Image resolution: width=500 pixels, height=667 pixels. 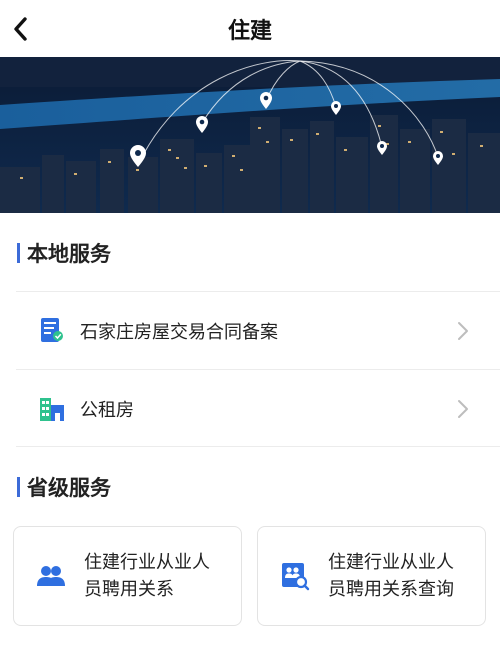 I want to click on list-item-public-rental-housing: 公租房, so click(x=258, y=408).